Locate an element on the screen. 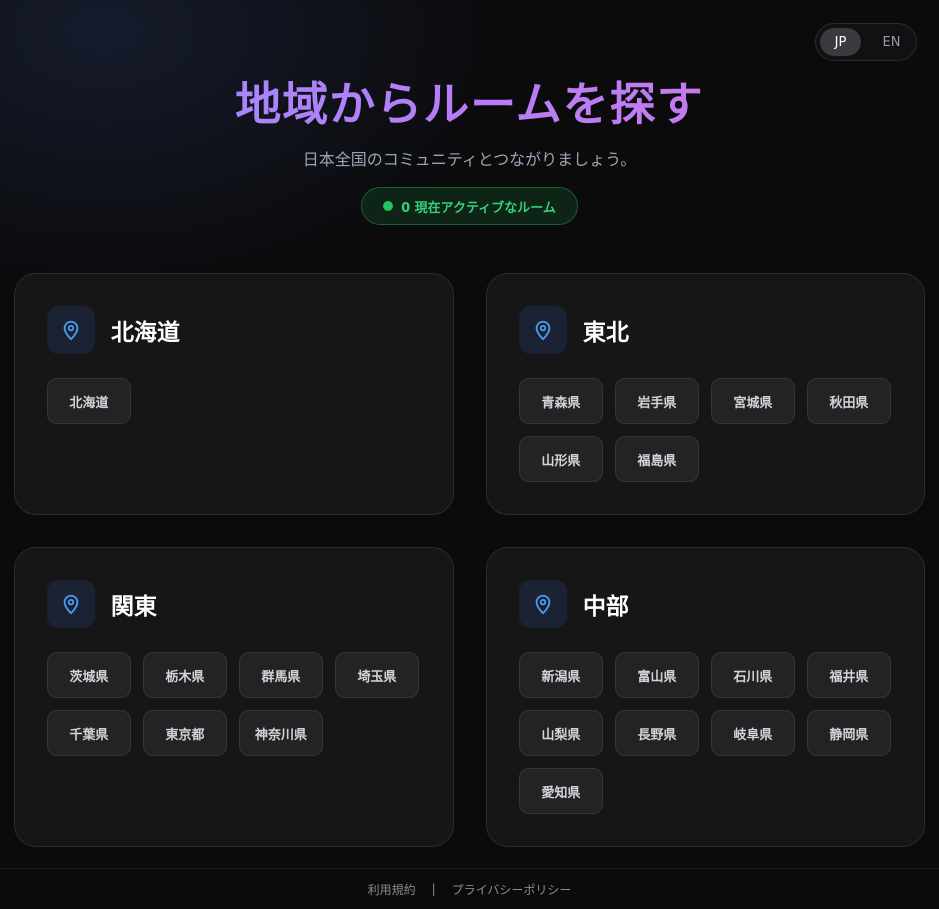 This screenshot has height=909, width=939. language-toggle: JP EN is located at coordinates (866, 42).